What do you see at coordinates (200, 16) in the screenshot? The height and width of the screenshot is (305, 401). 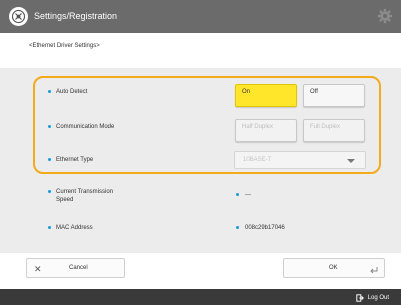 I see `title-bar: Settings/Registration` at bounding box center [200, 16].